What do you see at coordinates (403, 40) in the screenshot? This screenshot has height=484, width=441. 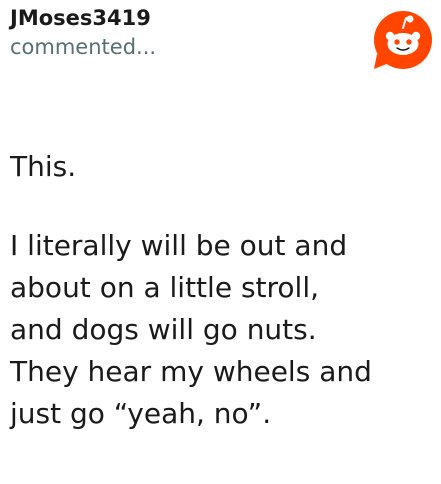 I see `reddit-snoo-icon` at bounding box center [403, 40].